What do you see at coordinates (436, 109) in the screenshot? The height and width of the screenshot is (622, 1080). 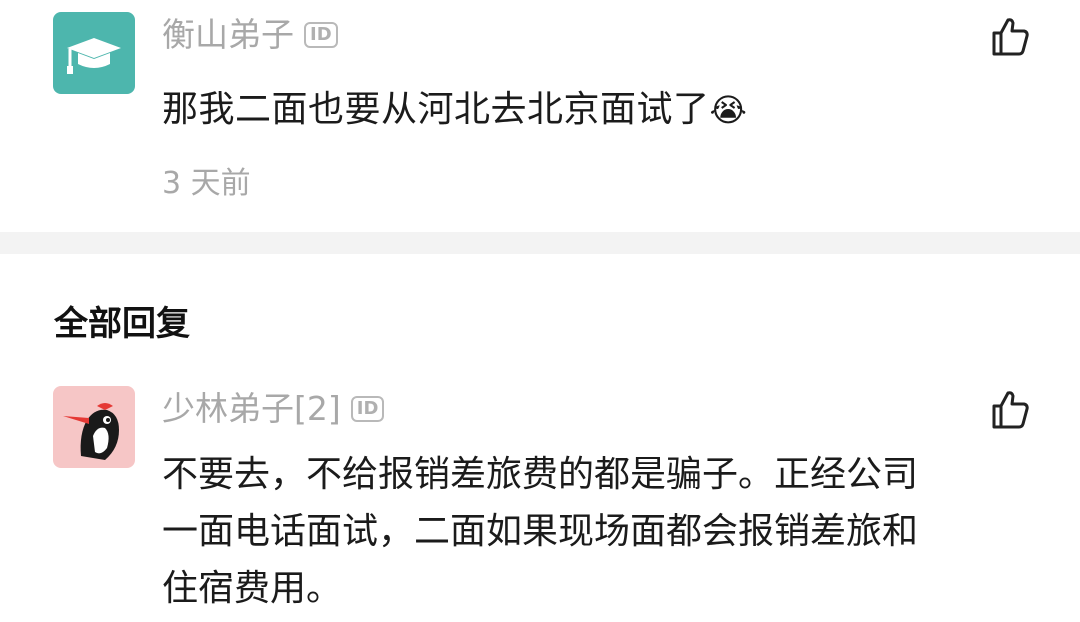 I see `comment-body: 那我二面也要从河北去北京面试了` at bounding box center [436, 109].